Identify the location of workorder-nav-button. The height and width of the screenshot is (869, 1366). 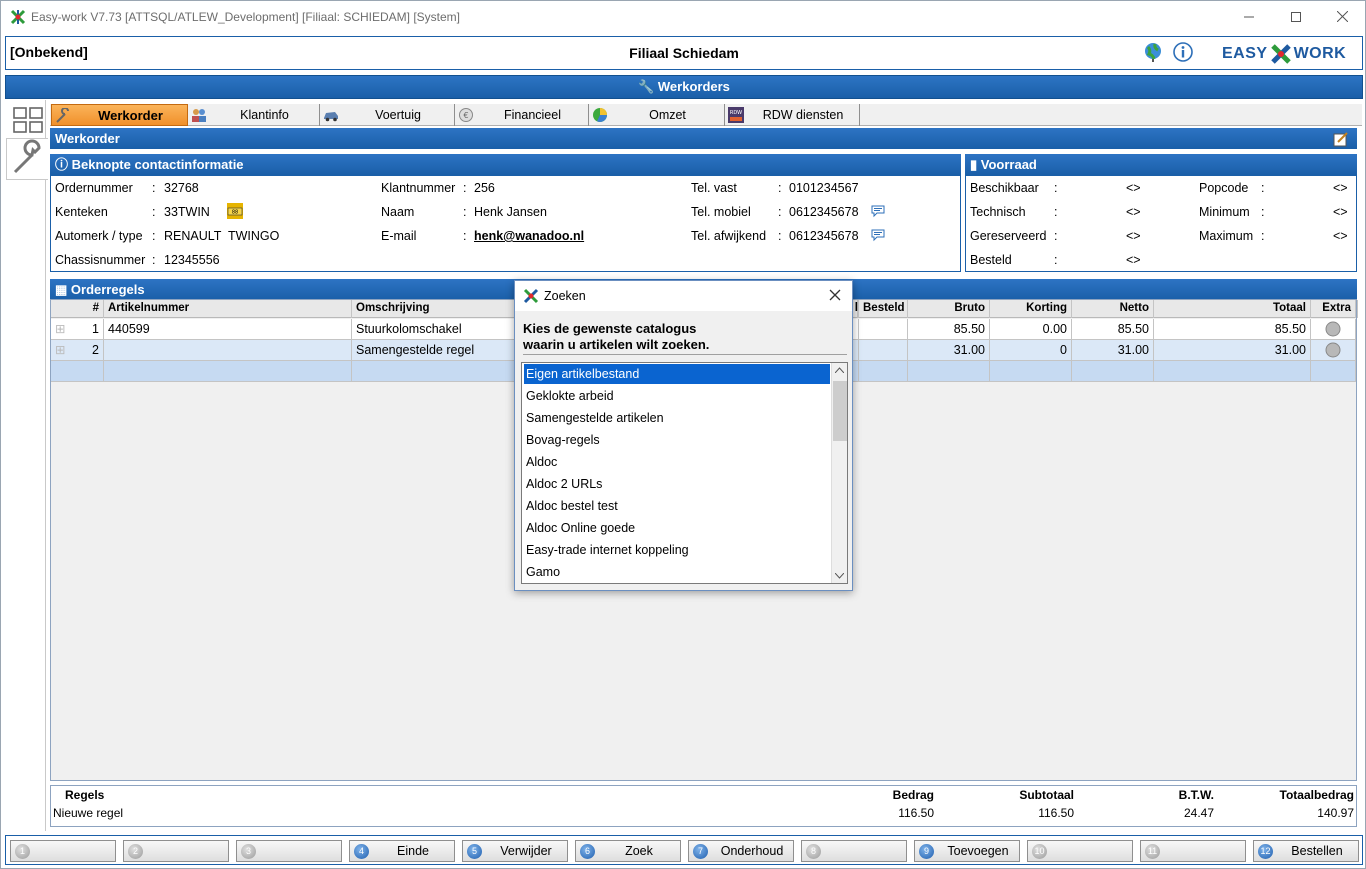
(27, 159).